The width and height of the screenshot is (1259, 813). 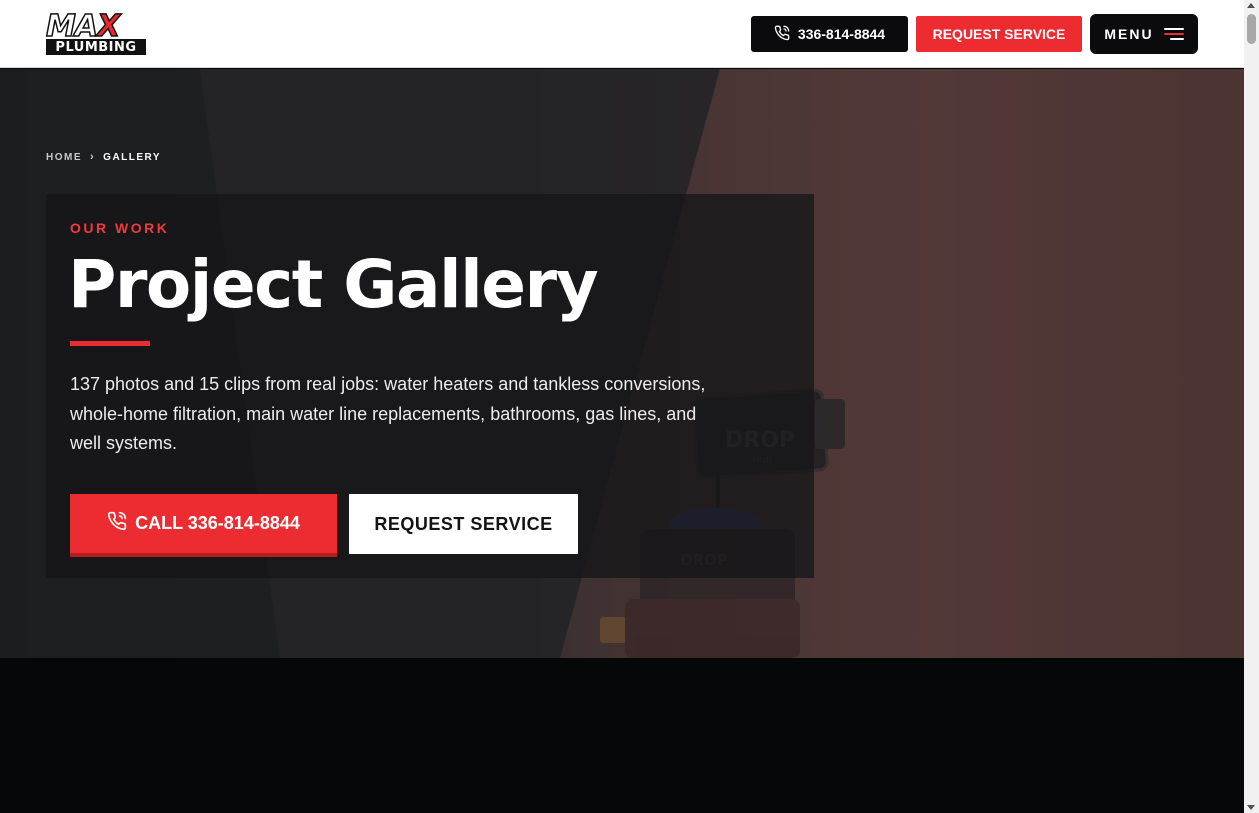 I want to click on page-scrollbar, so click(x=1251, y=406).